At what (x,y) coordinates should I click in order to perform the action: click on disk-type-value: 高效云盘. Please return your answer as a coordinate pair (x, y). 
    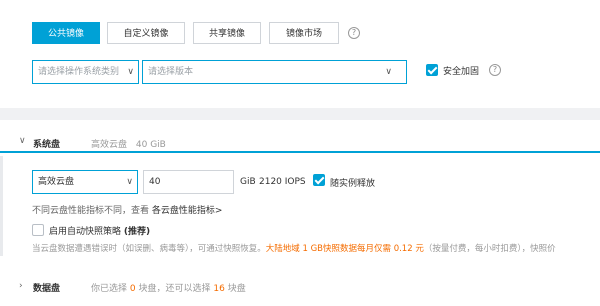
    Looking at the image, I should click on (56, 182).